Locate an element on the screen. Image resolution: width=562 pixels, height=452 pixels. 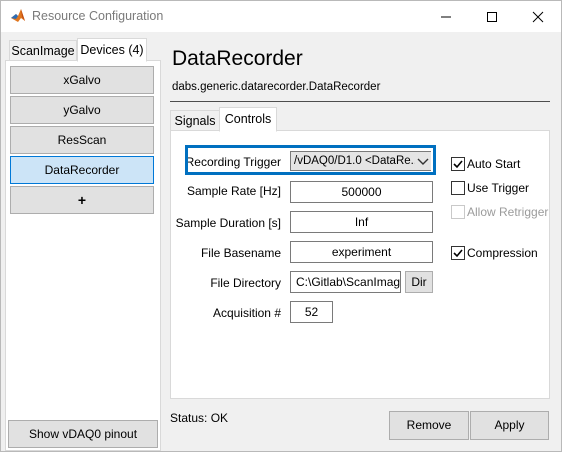
use-trigger-checkbox is located at coordinates (458, 188).